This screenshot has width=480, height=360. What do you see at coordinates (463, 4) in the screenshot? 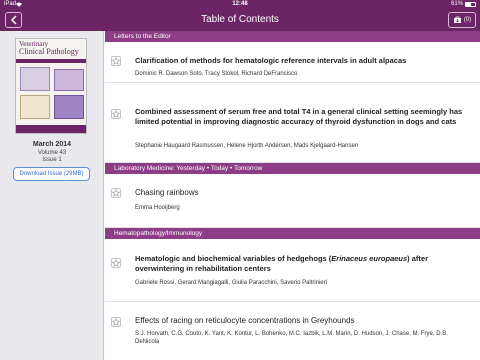
I see `battery-indicator: 61%` at bounding box center [463, 4].